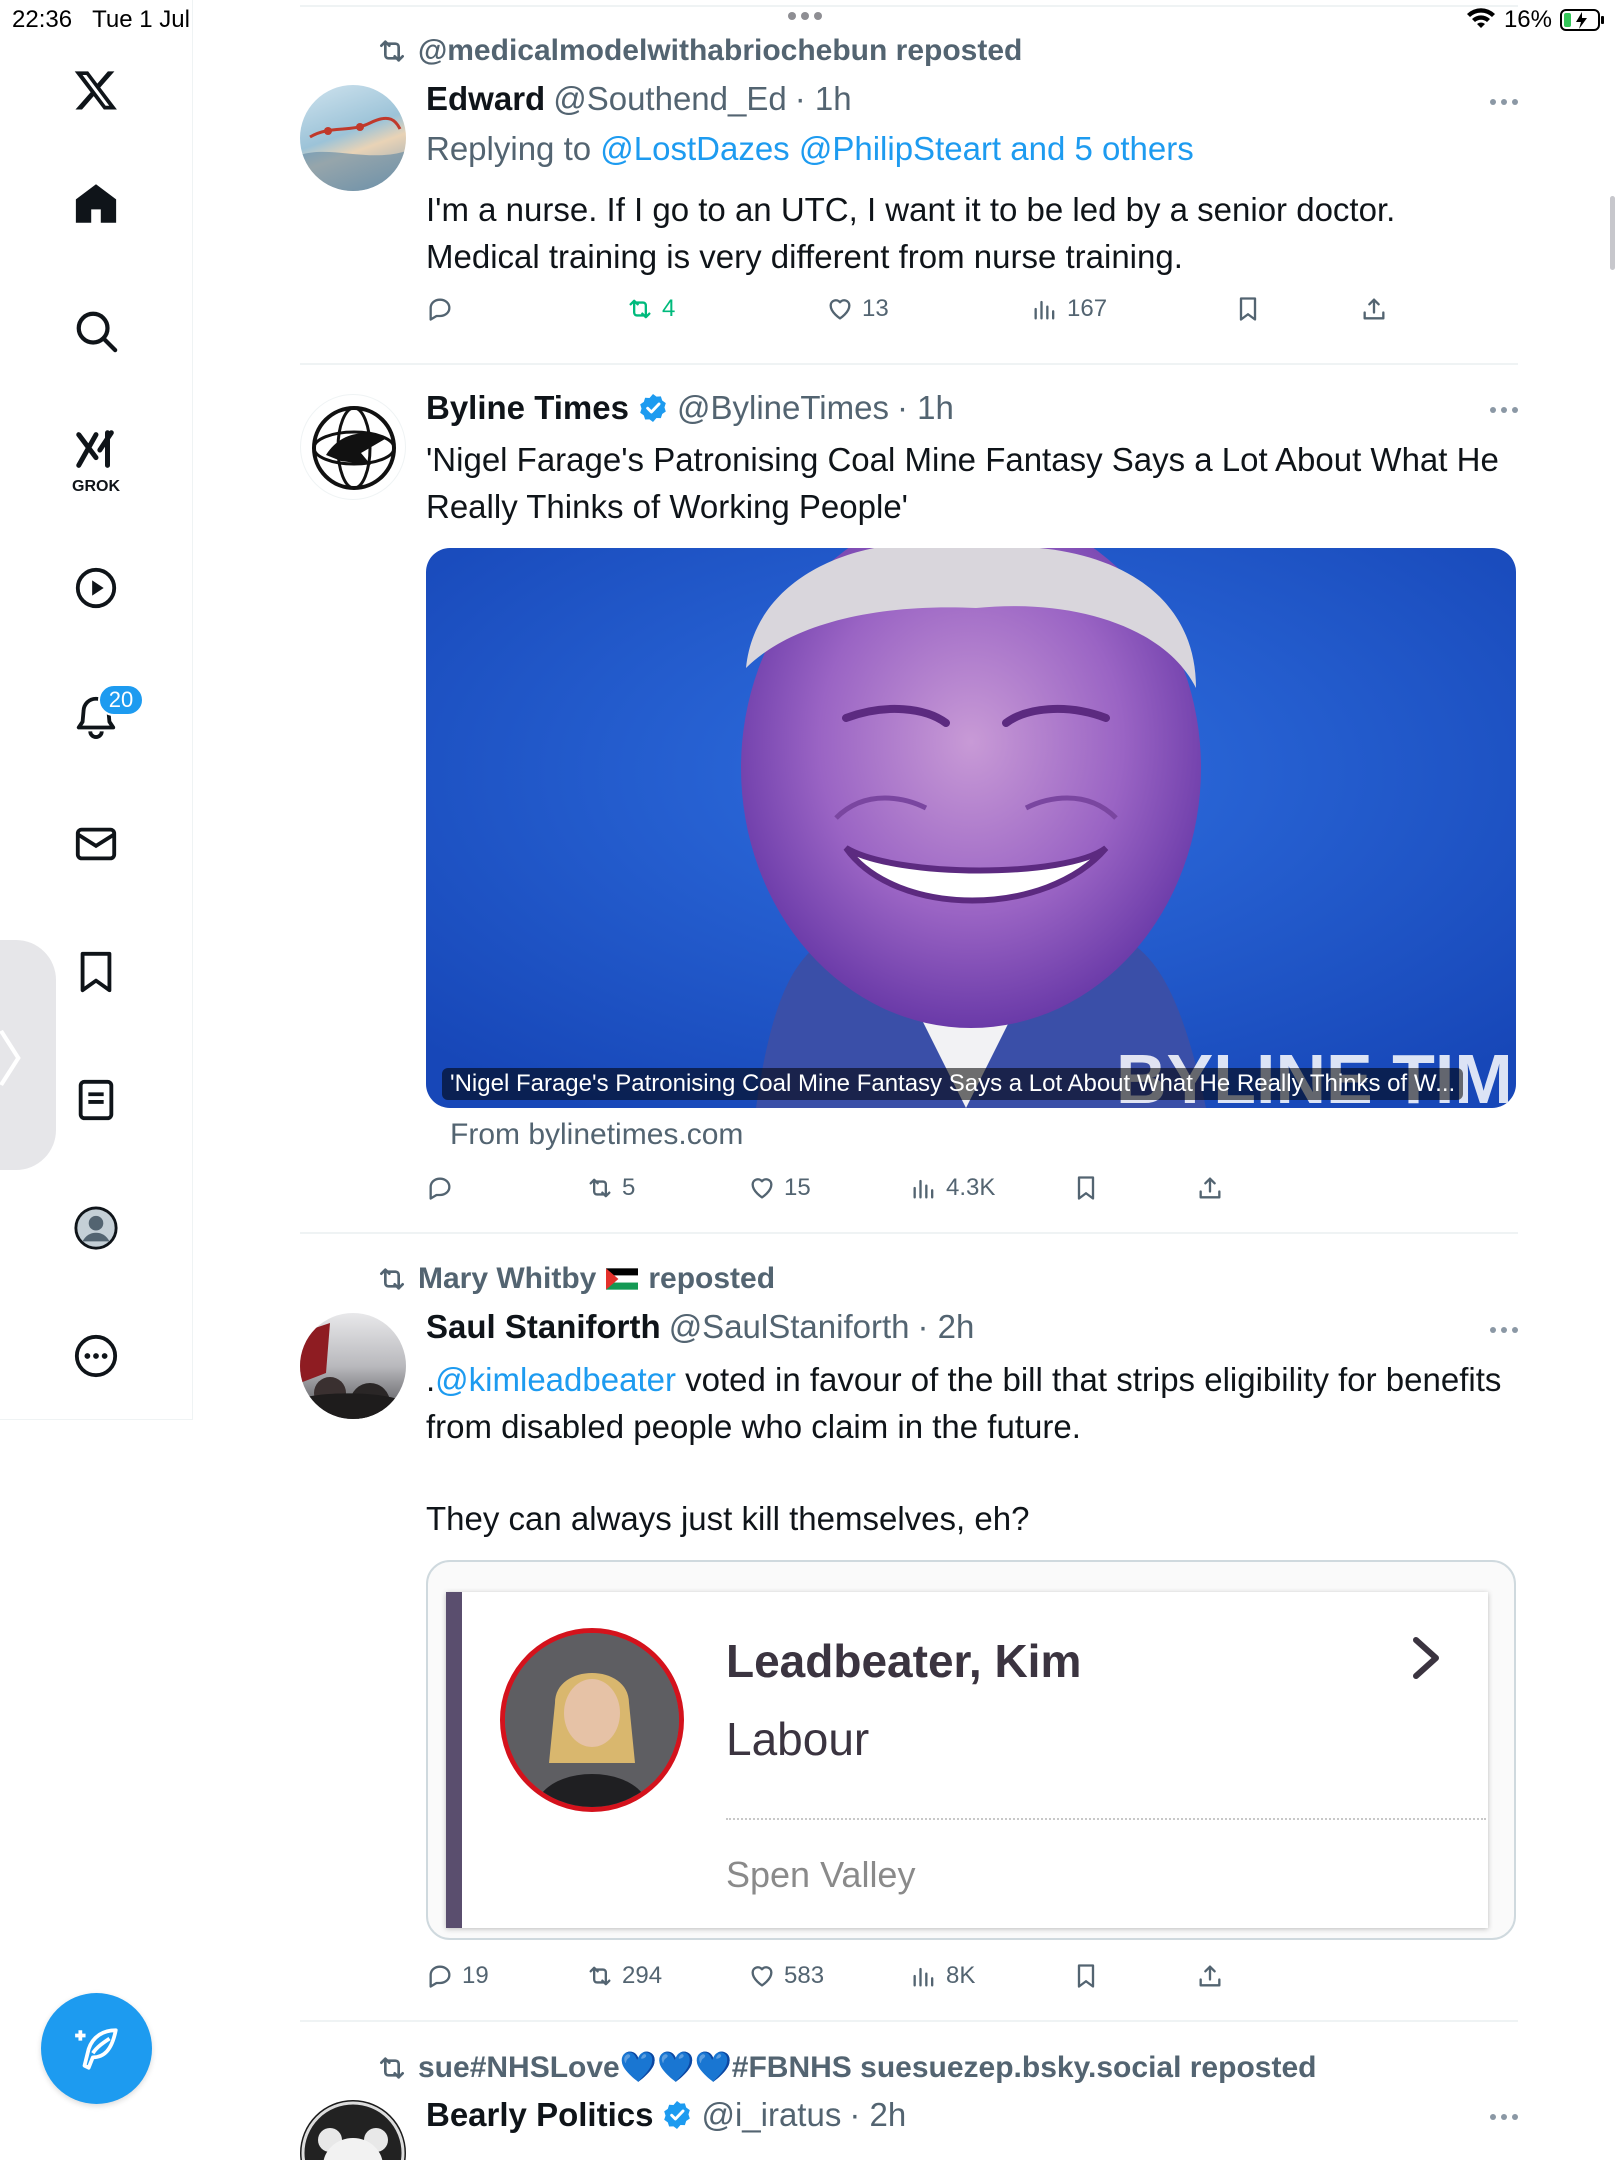 The image size is (1620, 2160). Describe the element at coordinates (592, 1720) in the screenshot. I see `portrait-image` at that location.